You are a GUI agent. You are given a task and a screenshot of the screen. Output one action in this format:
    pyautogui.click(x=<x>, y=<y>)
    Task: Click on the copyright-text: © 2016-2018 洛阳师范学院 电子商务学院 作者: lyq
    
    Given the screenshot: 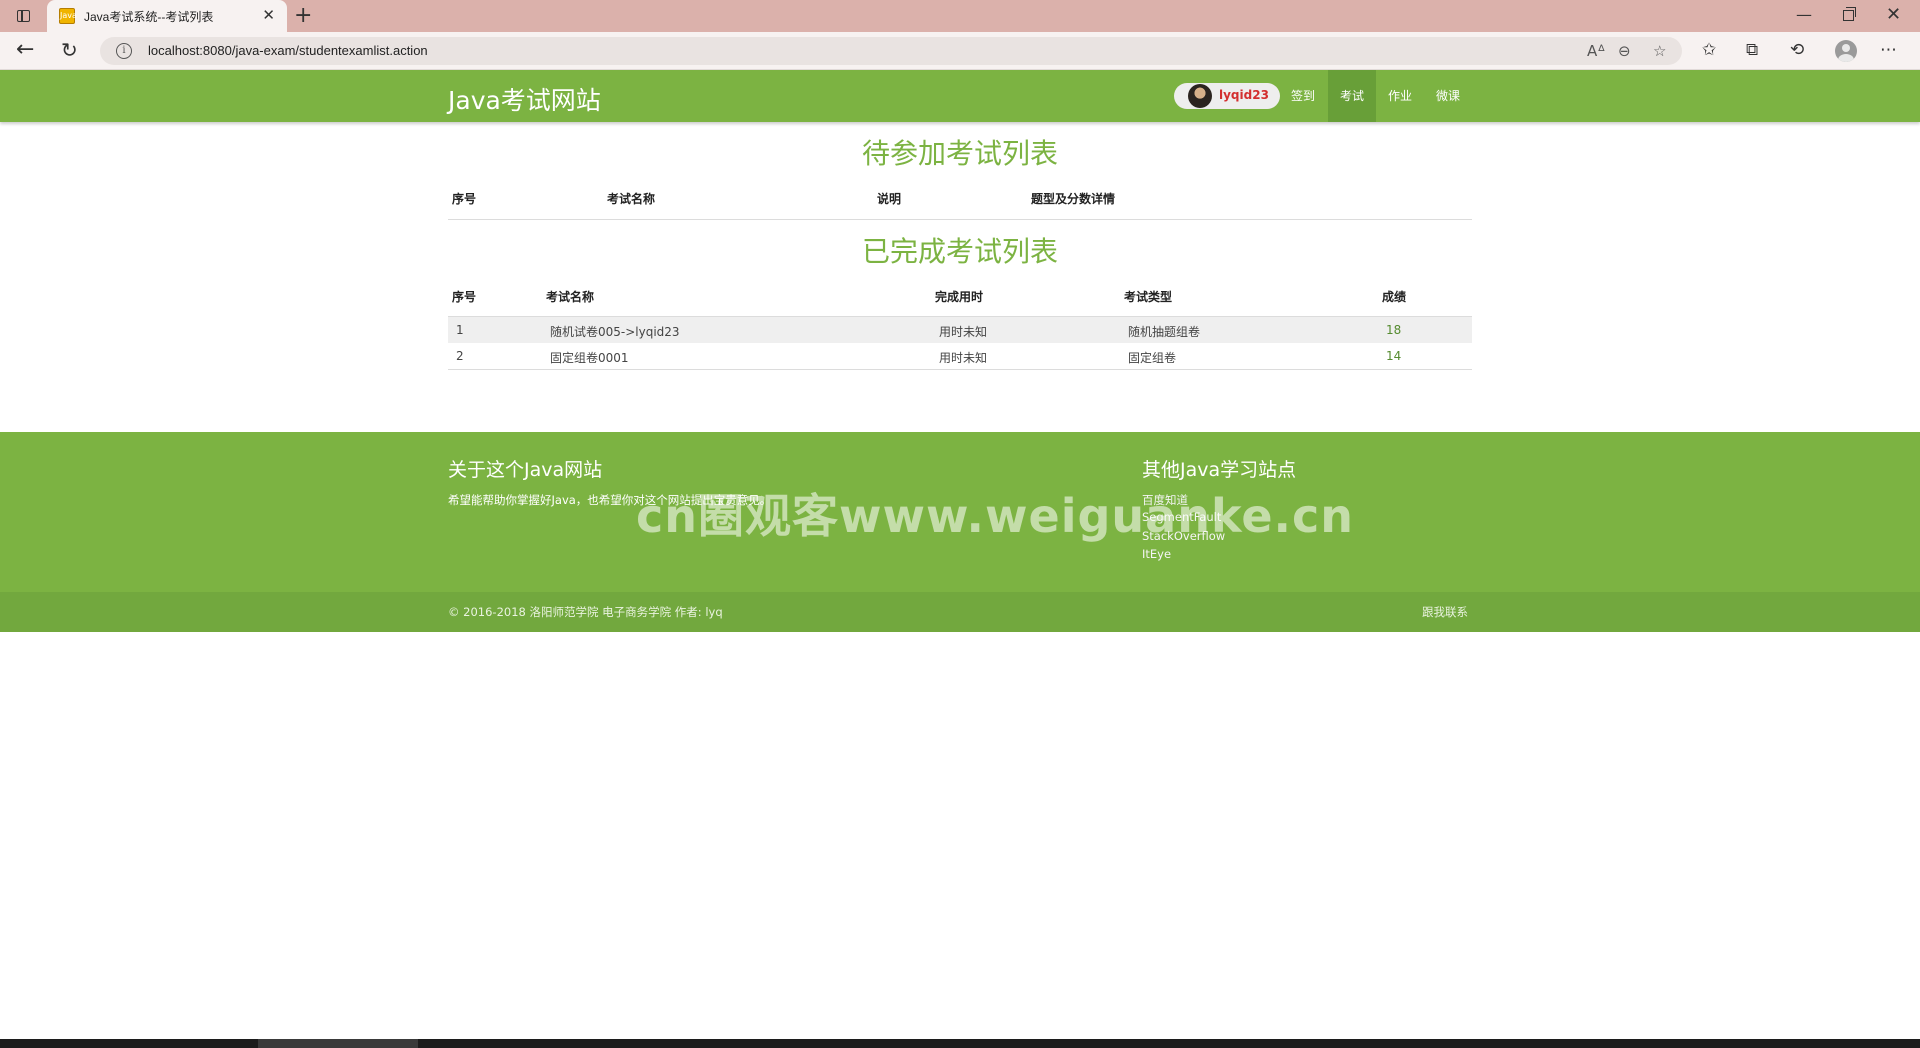 What is the action you would take?
    pyautogui.click(x=585, y=612)
    